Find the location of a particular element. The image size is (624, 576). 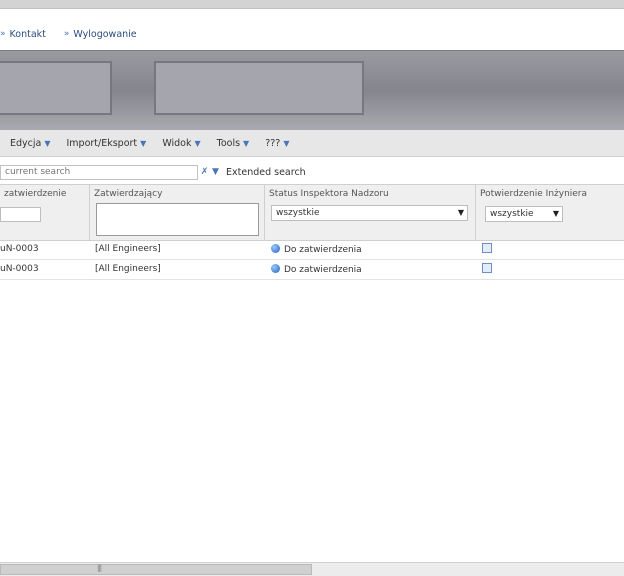

logout-link: » Wylogowanie is located at coordinates (100, 34).